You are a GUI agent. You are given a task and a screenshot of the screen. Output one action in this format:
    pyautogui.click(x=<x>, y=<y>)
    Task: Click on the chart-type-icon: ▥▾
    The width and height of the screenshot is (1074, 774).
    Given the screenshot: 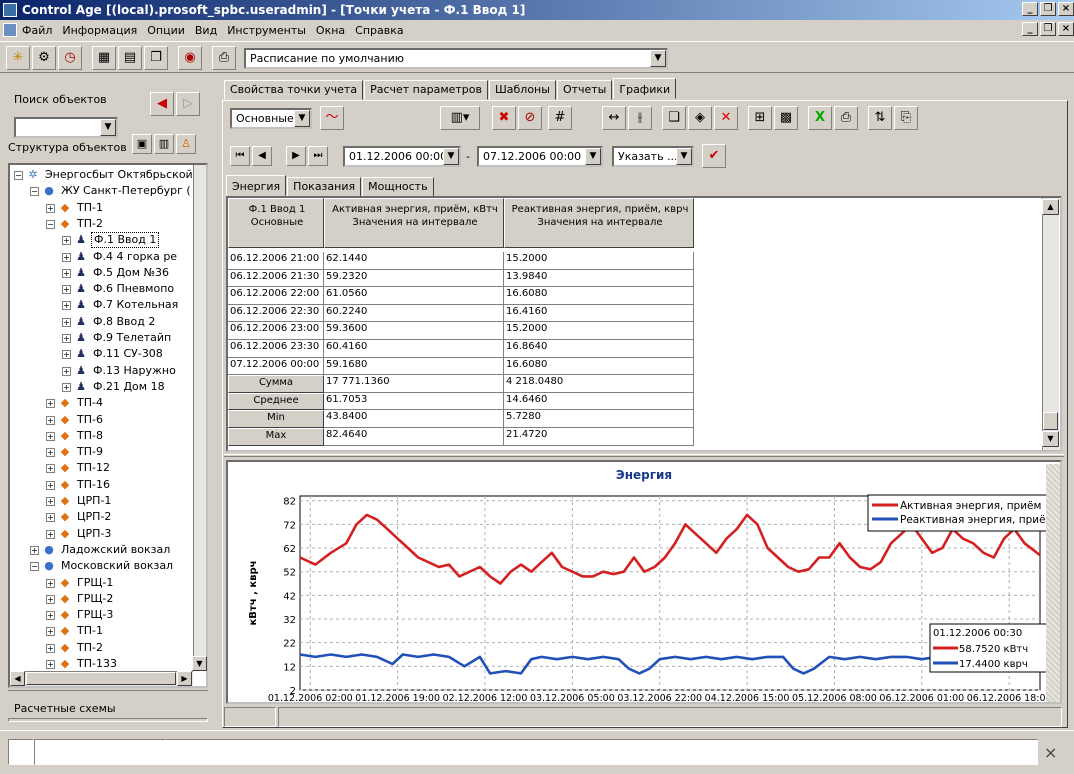 What is the action you would take?
    pyautogui.click(x=460, y=118)
    